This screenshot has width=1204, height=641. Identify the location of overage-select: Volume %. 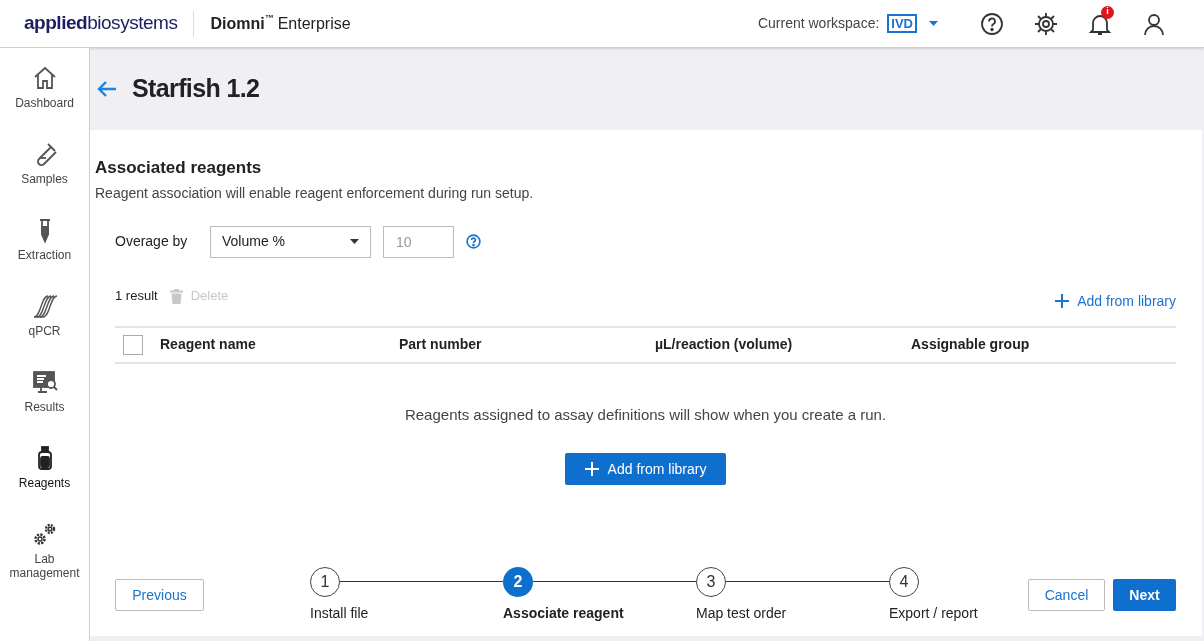
(290, 241).